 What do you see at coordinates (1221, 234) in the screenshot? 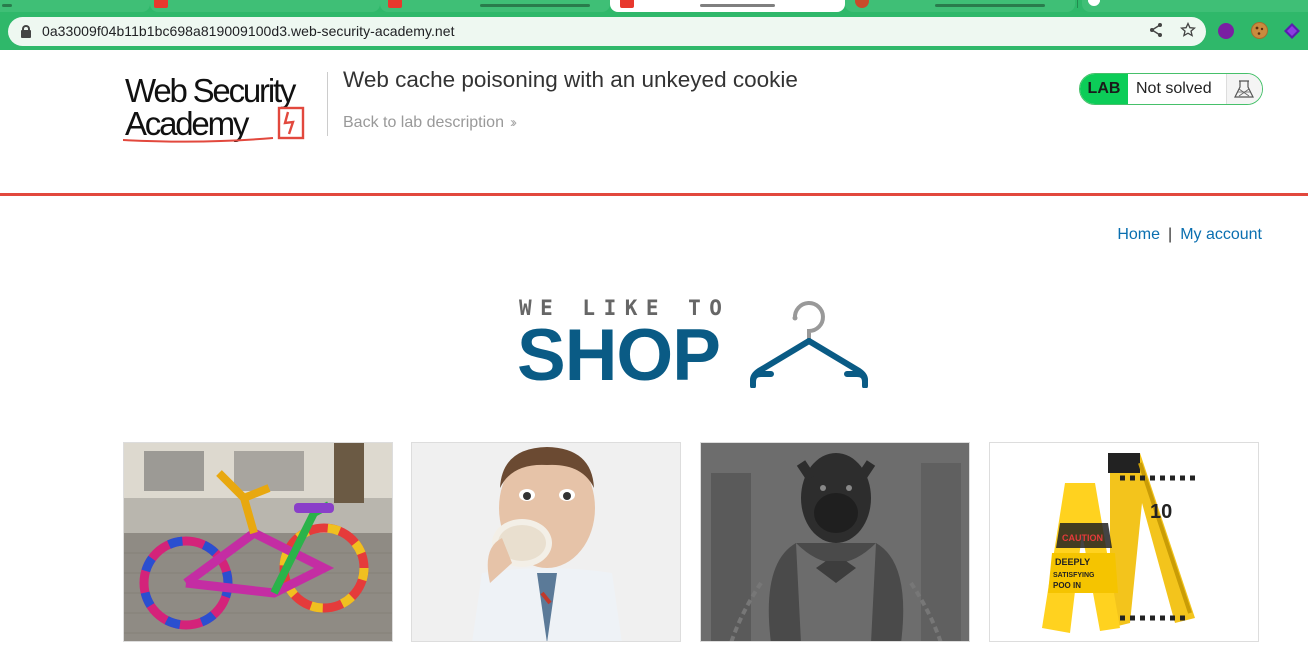
I see `my-account-link: My account` at bounding box center [1221, 234].